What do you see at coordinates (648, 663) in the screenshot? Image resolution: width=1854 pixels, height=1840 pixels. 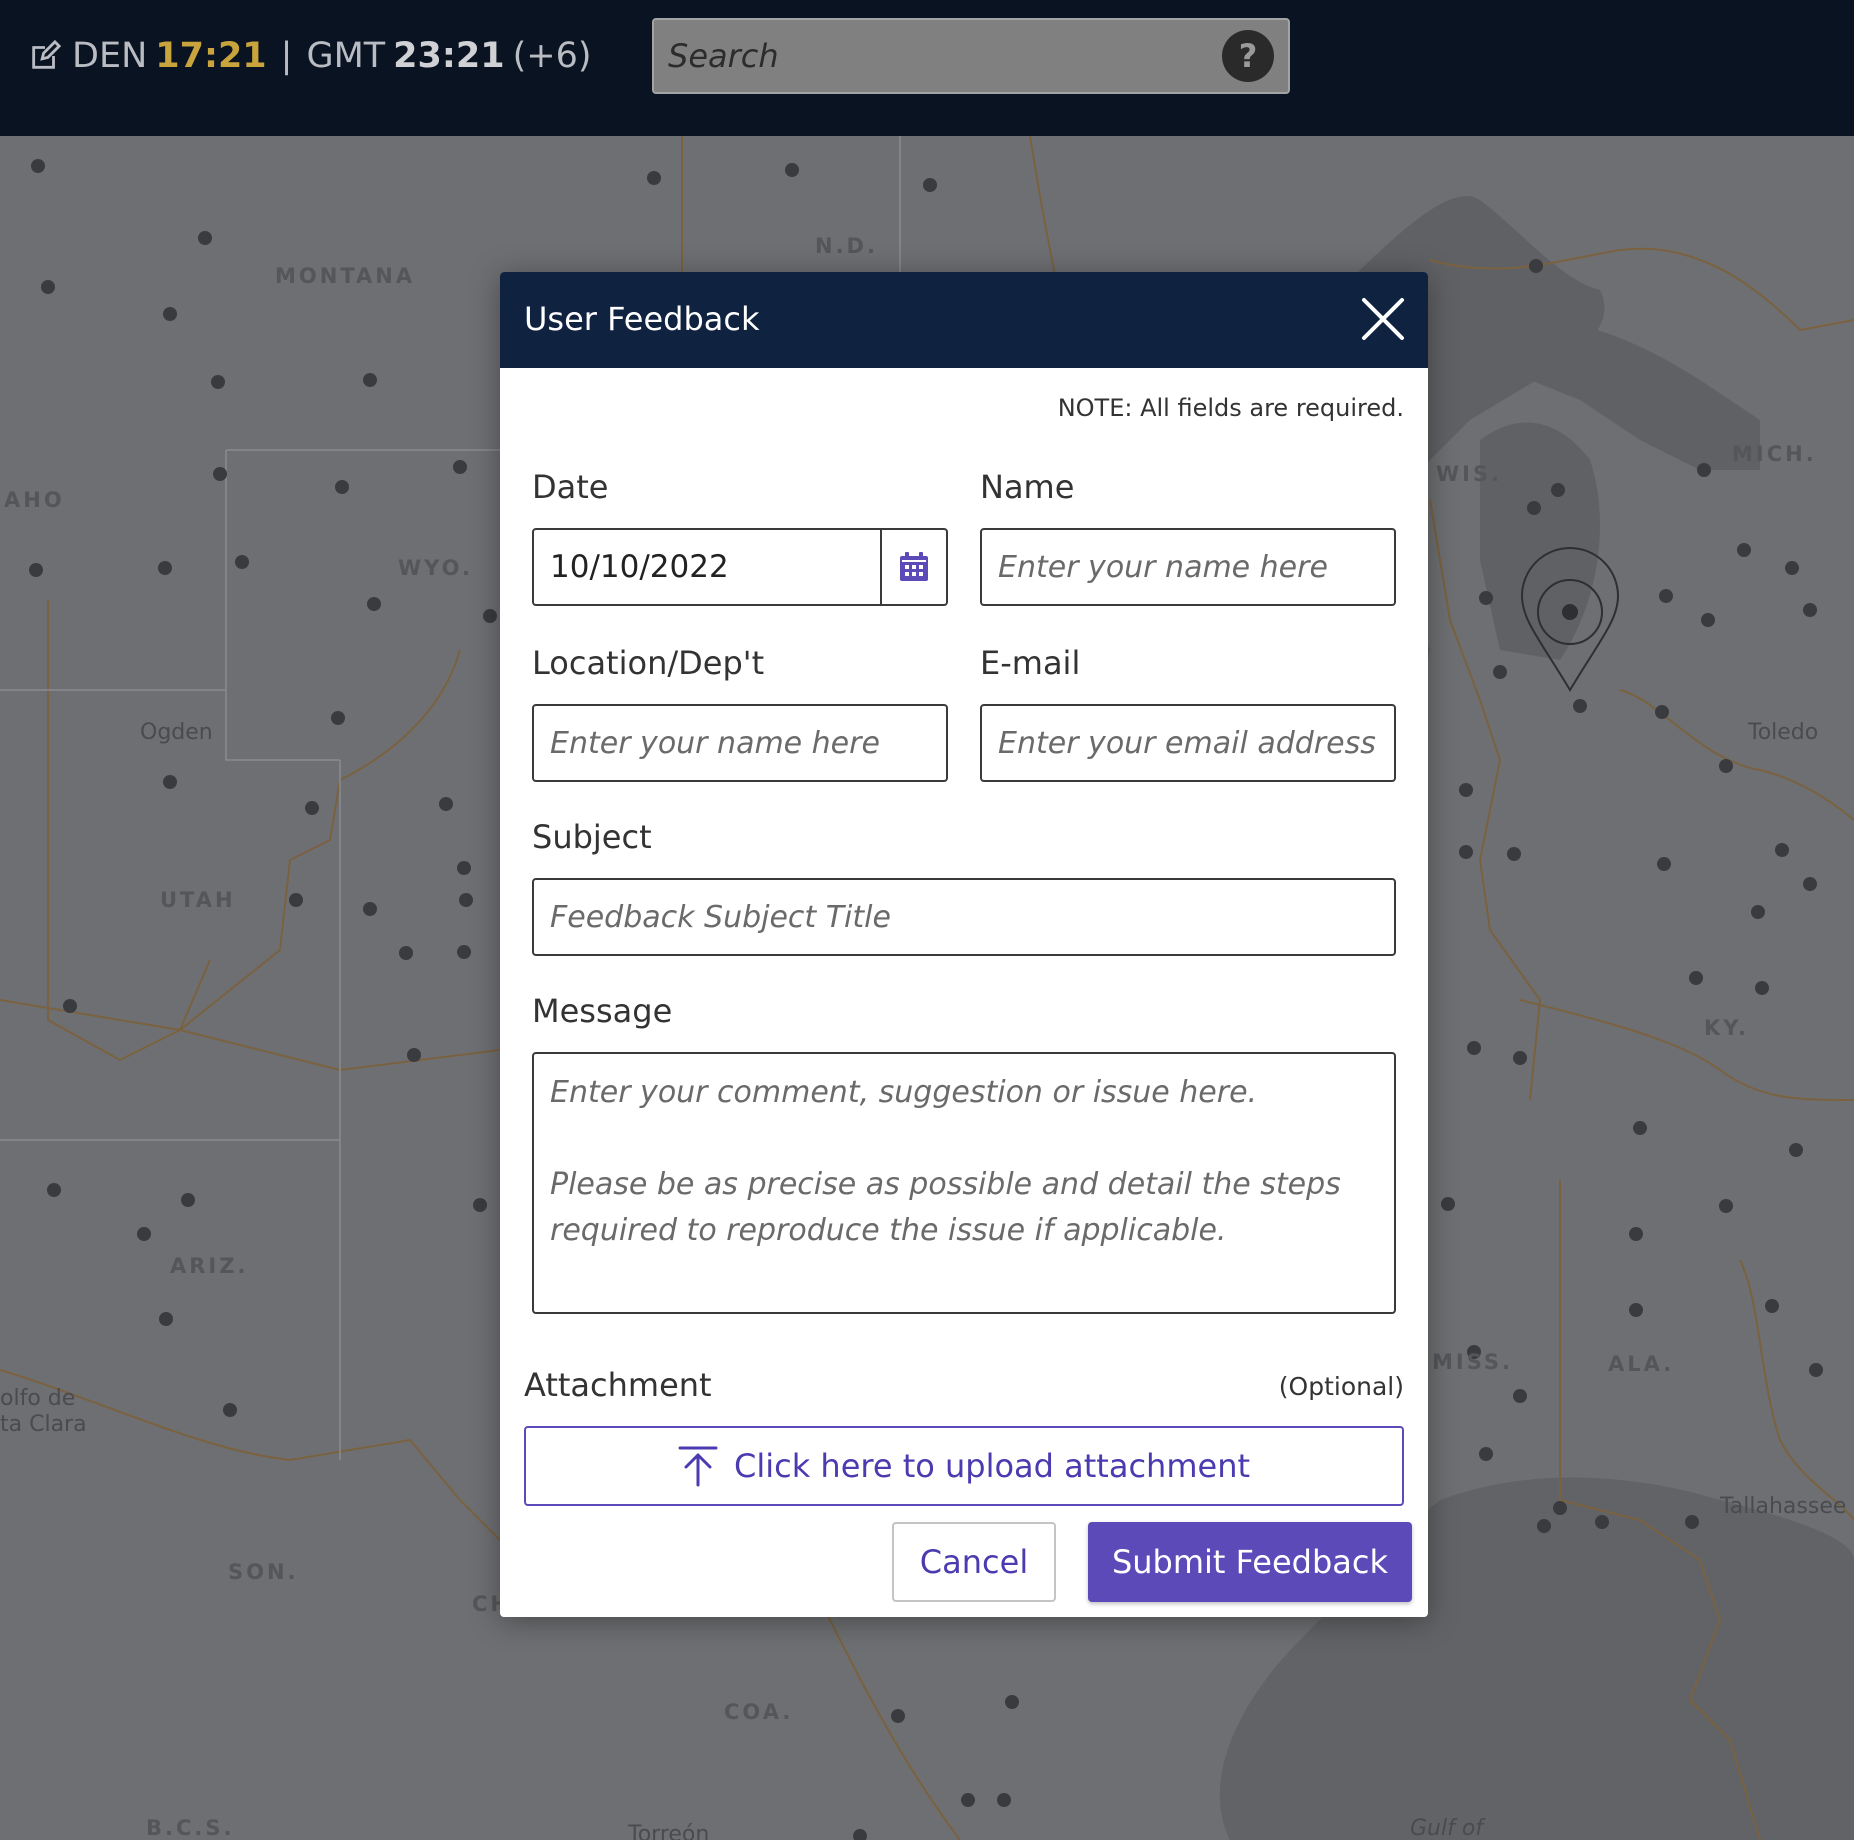 I see `location-label: Location/Dep't` at bounding box center [648, 663].